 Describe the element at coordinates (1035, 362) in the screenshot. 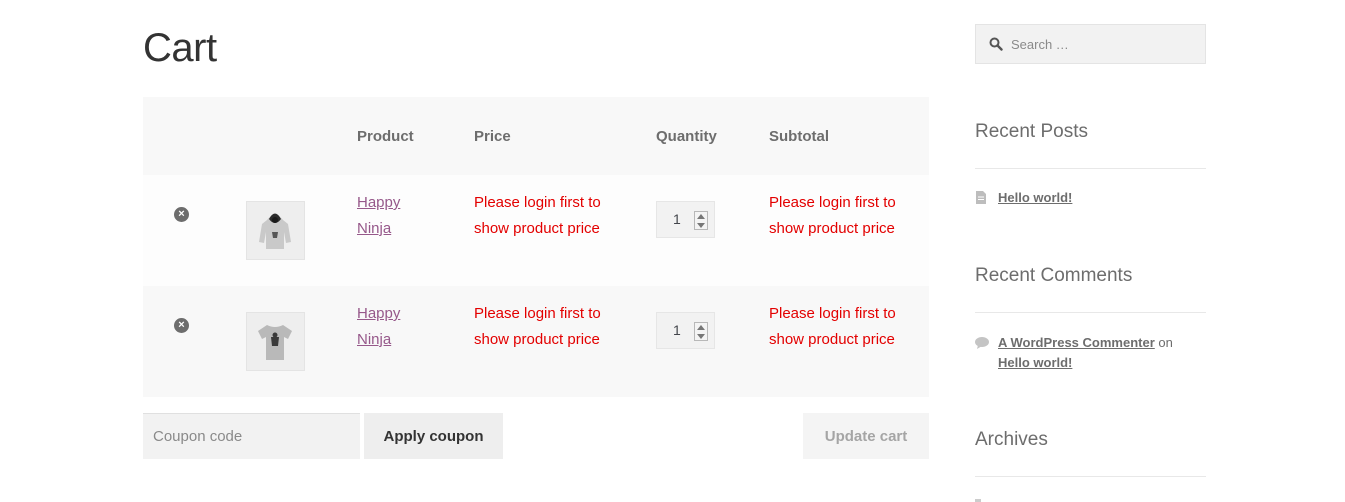

I see `comment-post-link: Hello world!` at that location.